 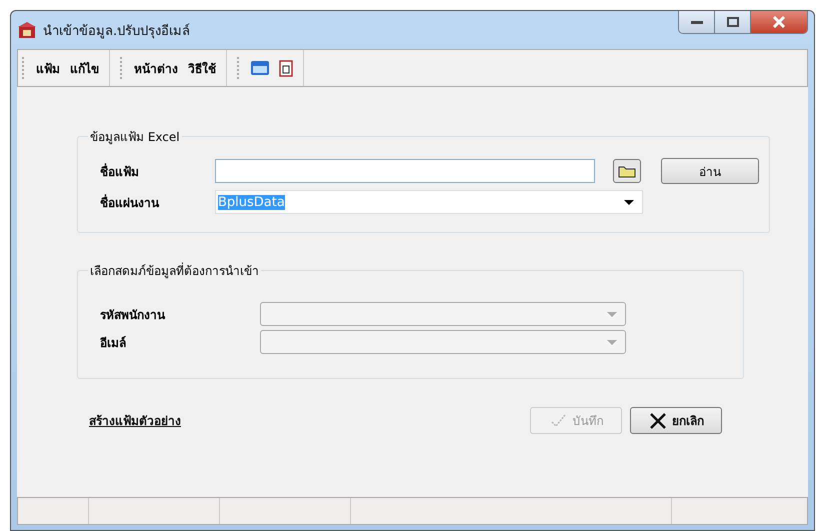 What do you see at coordinates (202, 68) in the screenshot?
I see `menu-item: วิธีใช้` at bounding box center [202, 68].